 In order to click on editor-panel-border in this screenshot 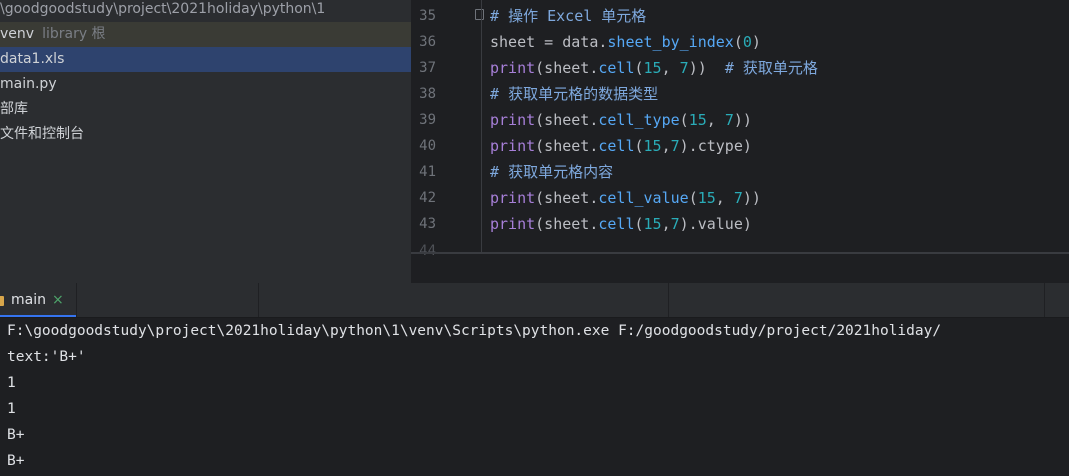, I will do `click(740, 253)`.